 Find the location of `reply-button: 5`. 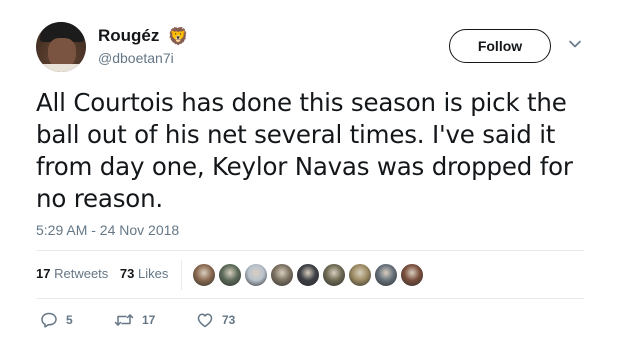

reply-button: 5 is located at coordinates (77, 320).